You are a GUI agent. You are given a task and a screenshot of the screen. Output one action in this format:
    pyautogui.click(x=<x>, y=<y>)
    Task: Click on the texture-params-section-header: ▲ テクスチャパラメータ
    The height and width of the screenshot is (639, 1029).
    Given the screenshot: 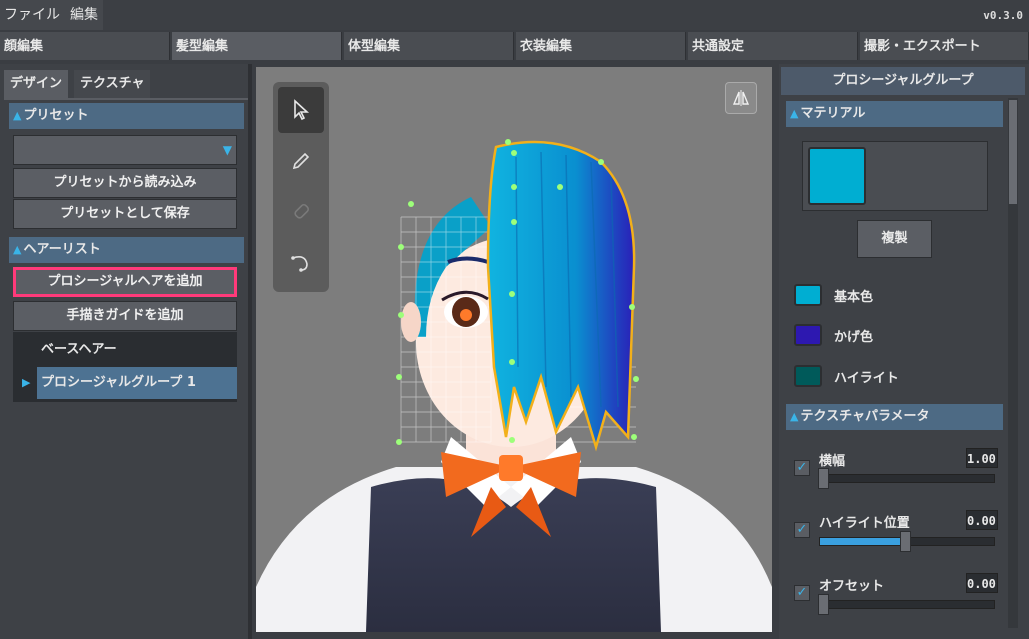 What is the action you would take?
    pyautogui.click(x=894, y=417)
    